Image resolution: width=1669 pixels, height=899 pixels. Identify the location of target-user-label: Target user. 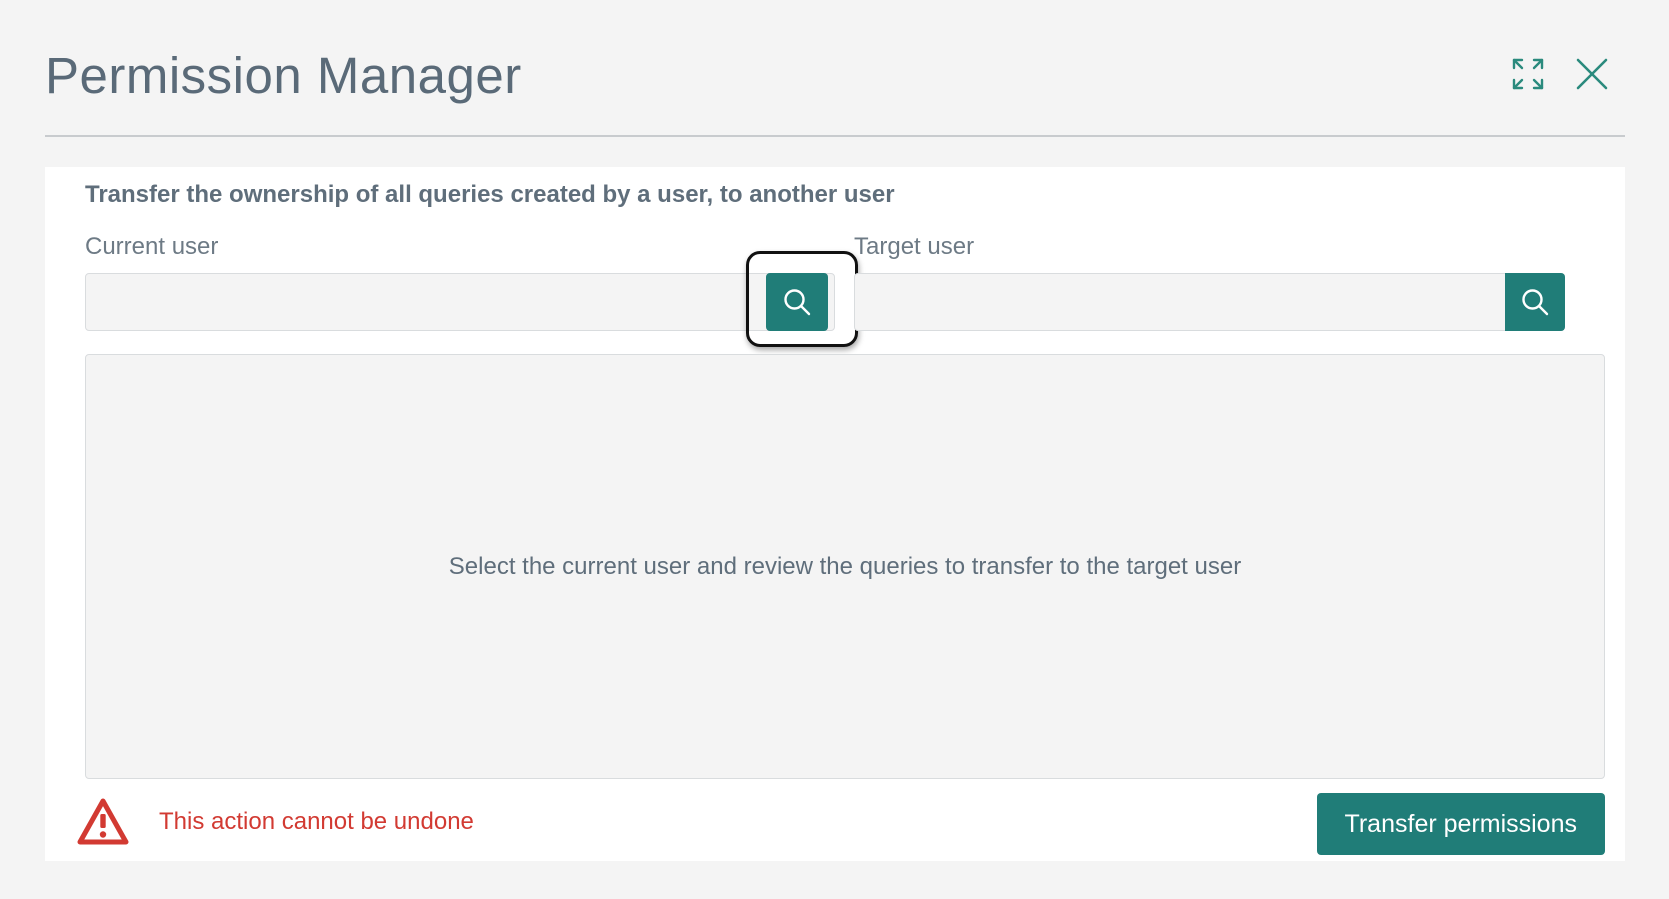
(914, 246).